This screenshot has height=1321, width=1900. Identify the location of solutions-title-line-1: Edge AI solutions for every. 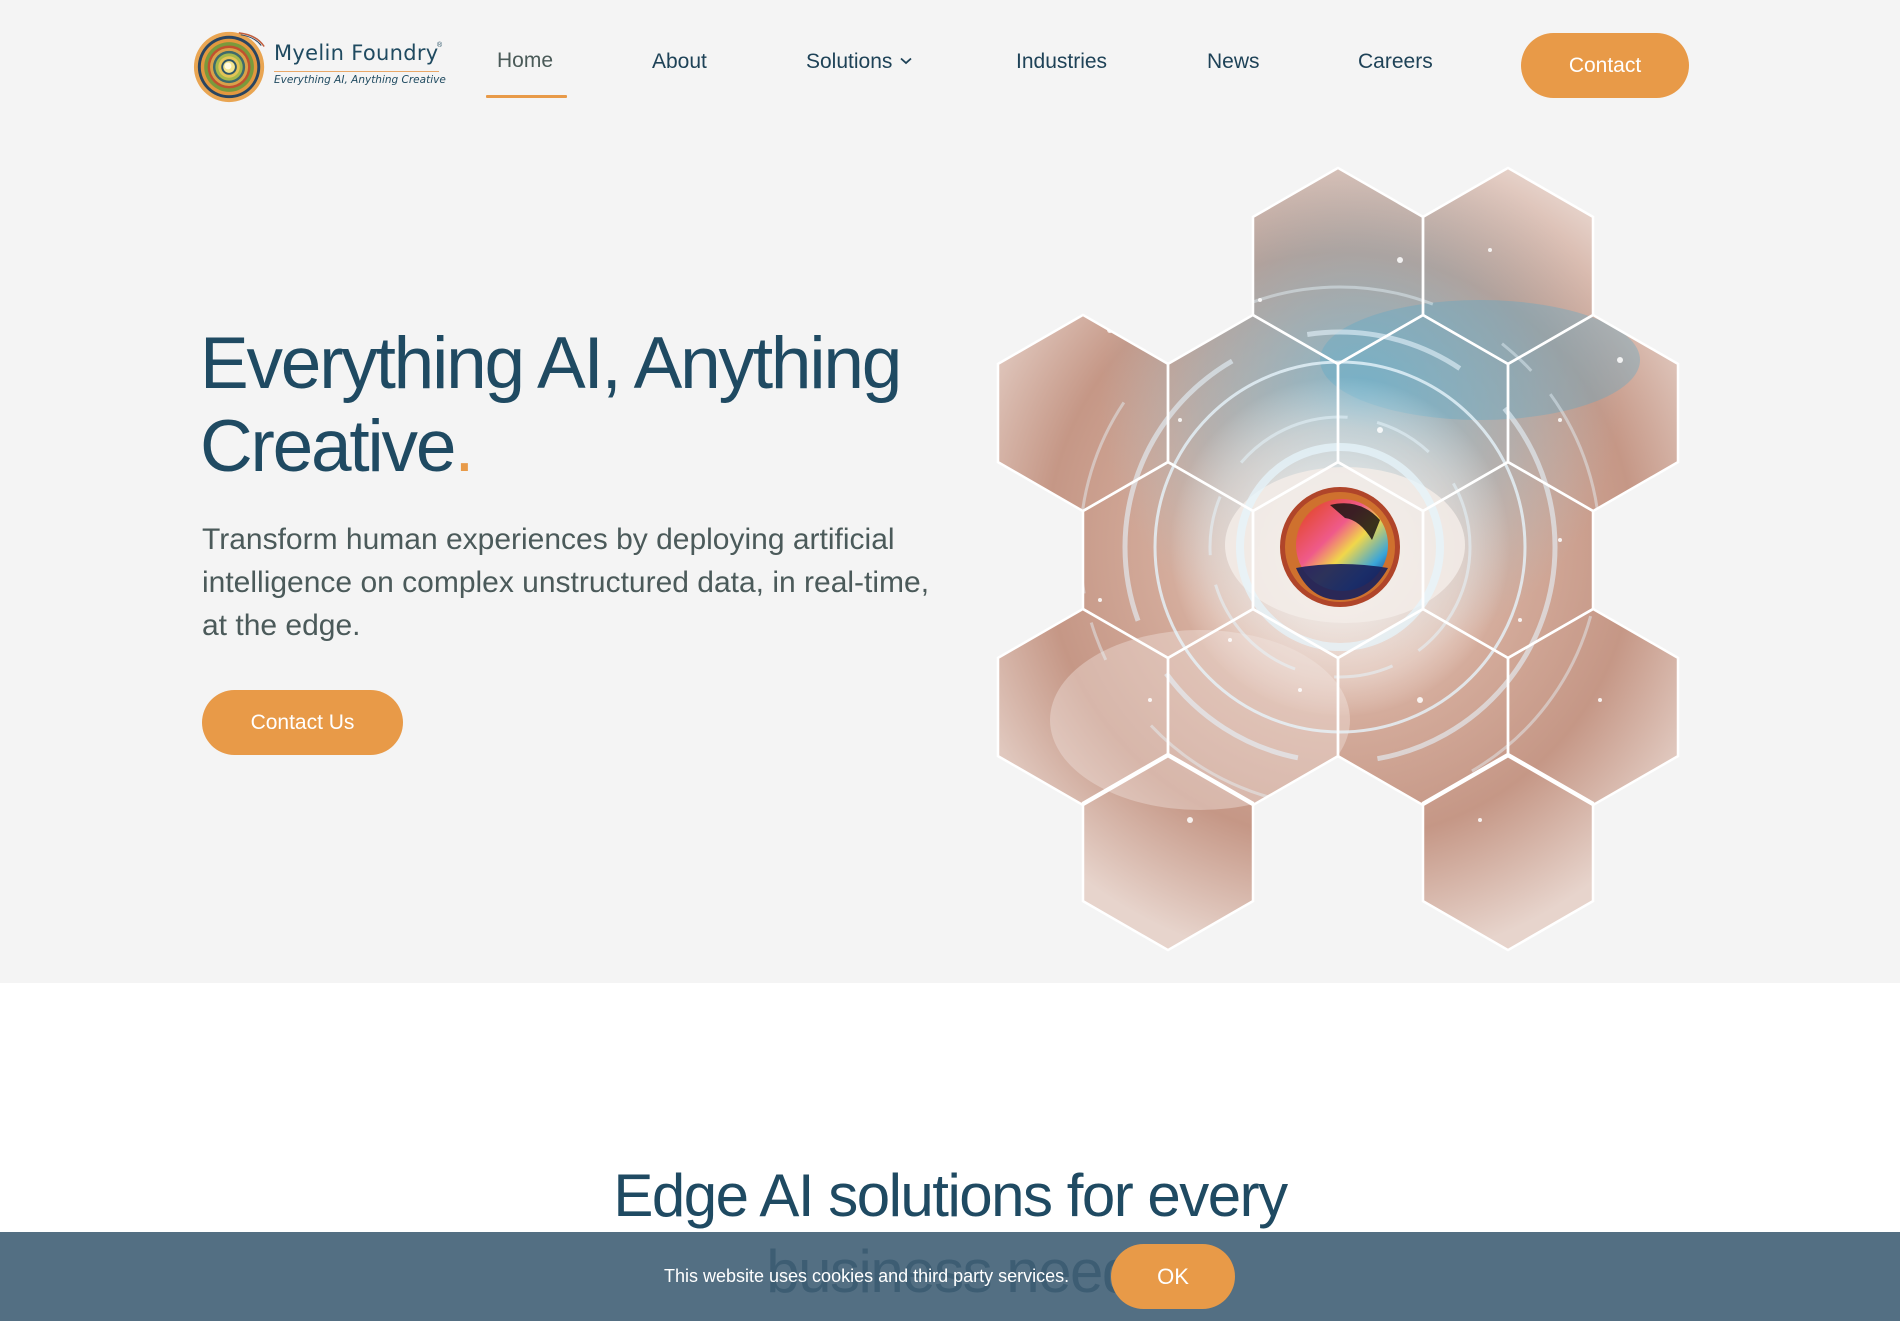
(950, 1195).